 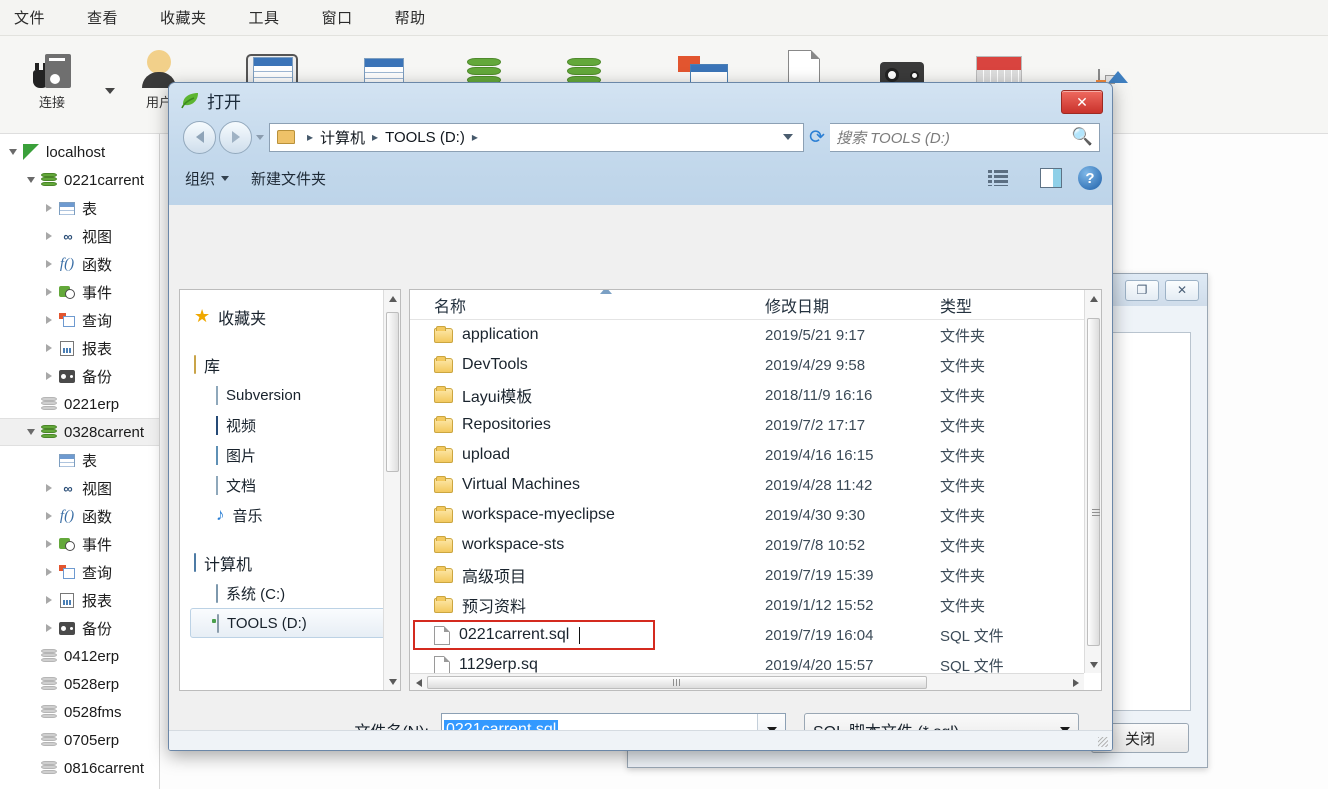 What do you see at coordinates (79, 516) in the screenshot?
I see `tree-node: f() 函数` at bounding box center [79, 516].